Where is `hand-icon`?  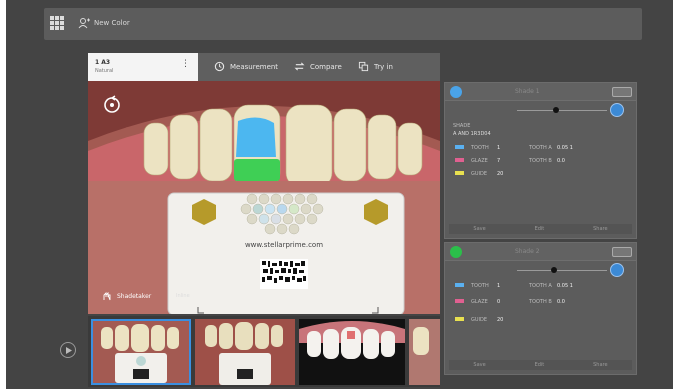
hand-icon is located at coordinates (107, 296).